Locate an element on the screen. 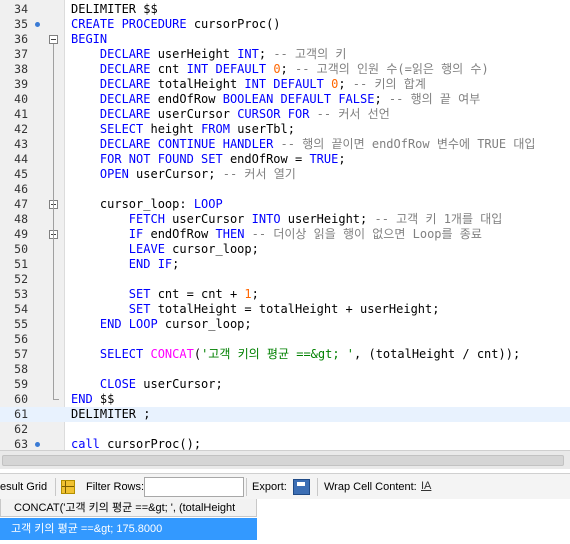 The width and height of the screenshot is (570, 544). code-line: 55 END LOOP cursor_loop; is located at coordinates (285, 324).